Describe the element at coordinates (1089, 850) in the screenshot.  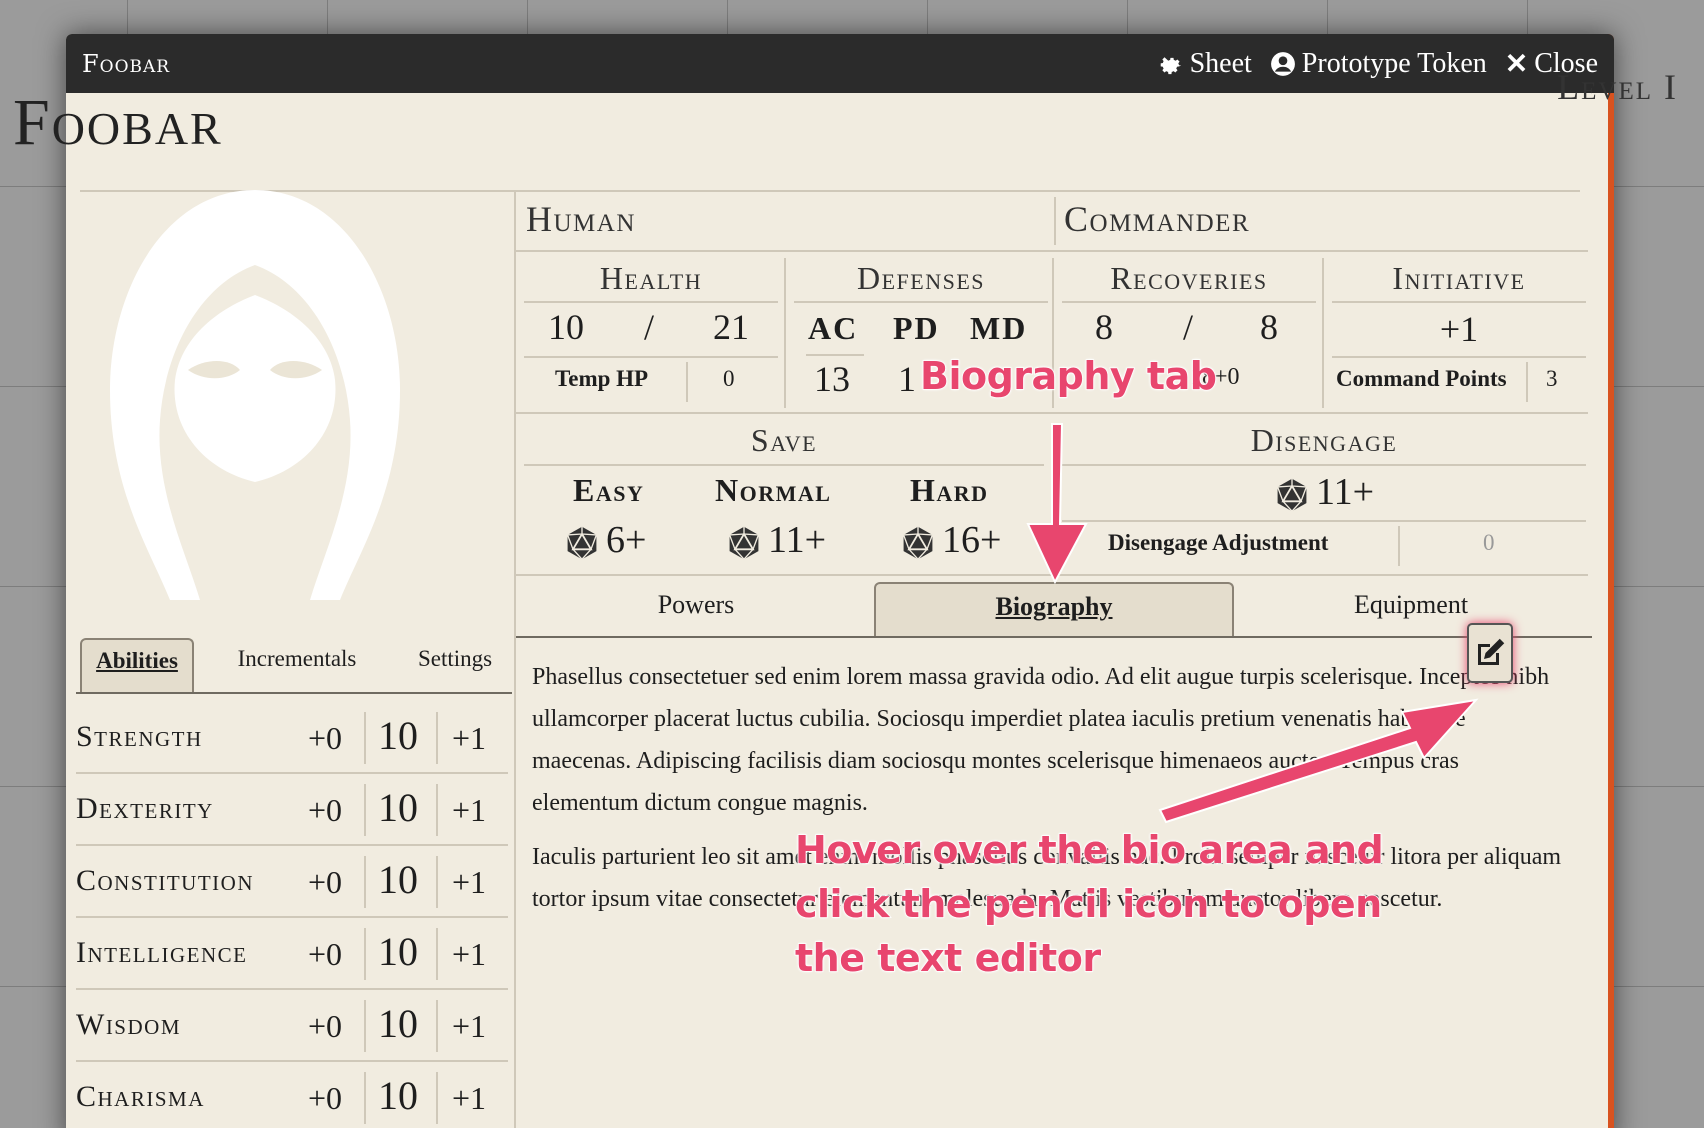
I see `annotation-hover-line1: Hover over the bio area and` at that location.